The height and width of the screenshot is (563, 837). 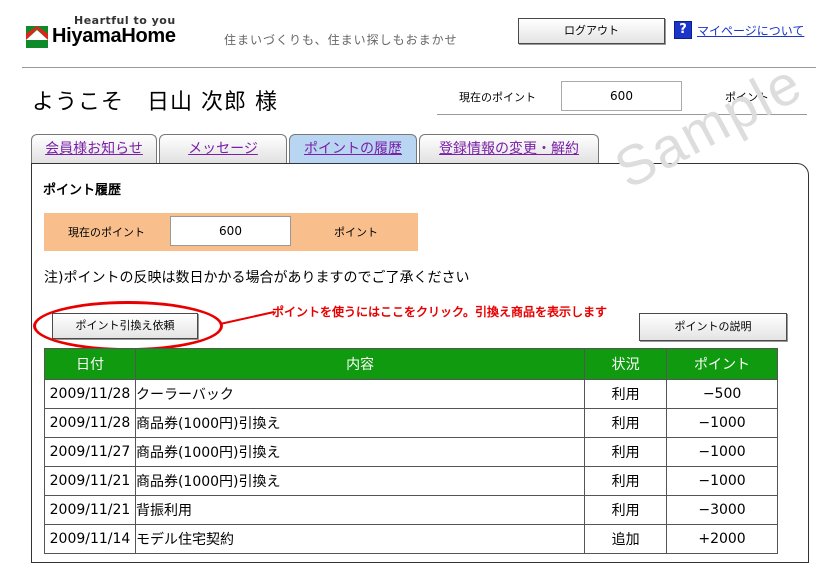 I want to click on table-row: 2009/11/21 商品券(1000円)引換え 利用 −1000, so click(x=411, y=481).